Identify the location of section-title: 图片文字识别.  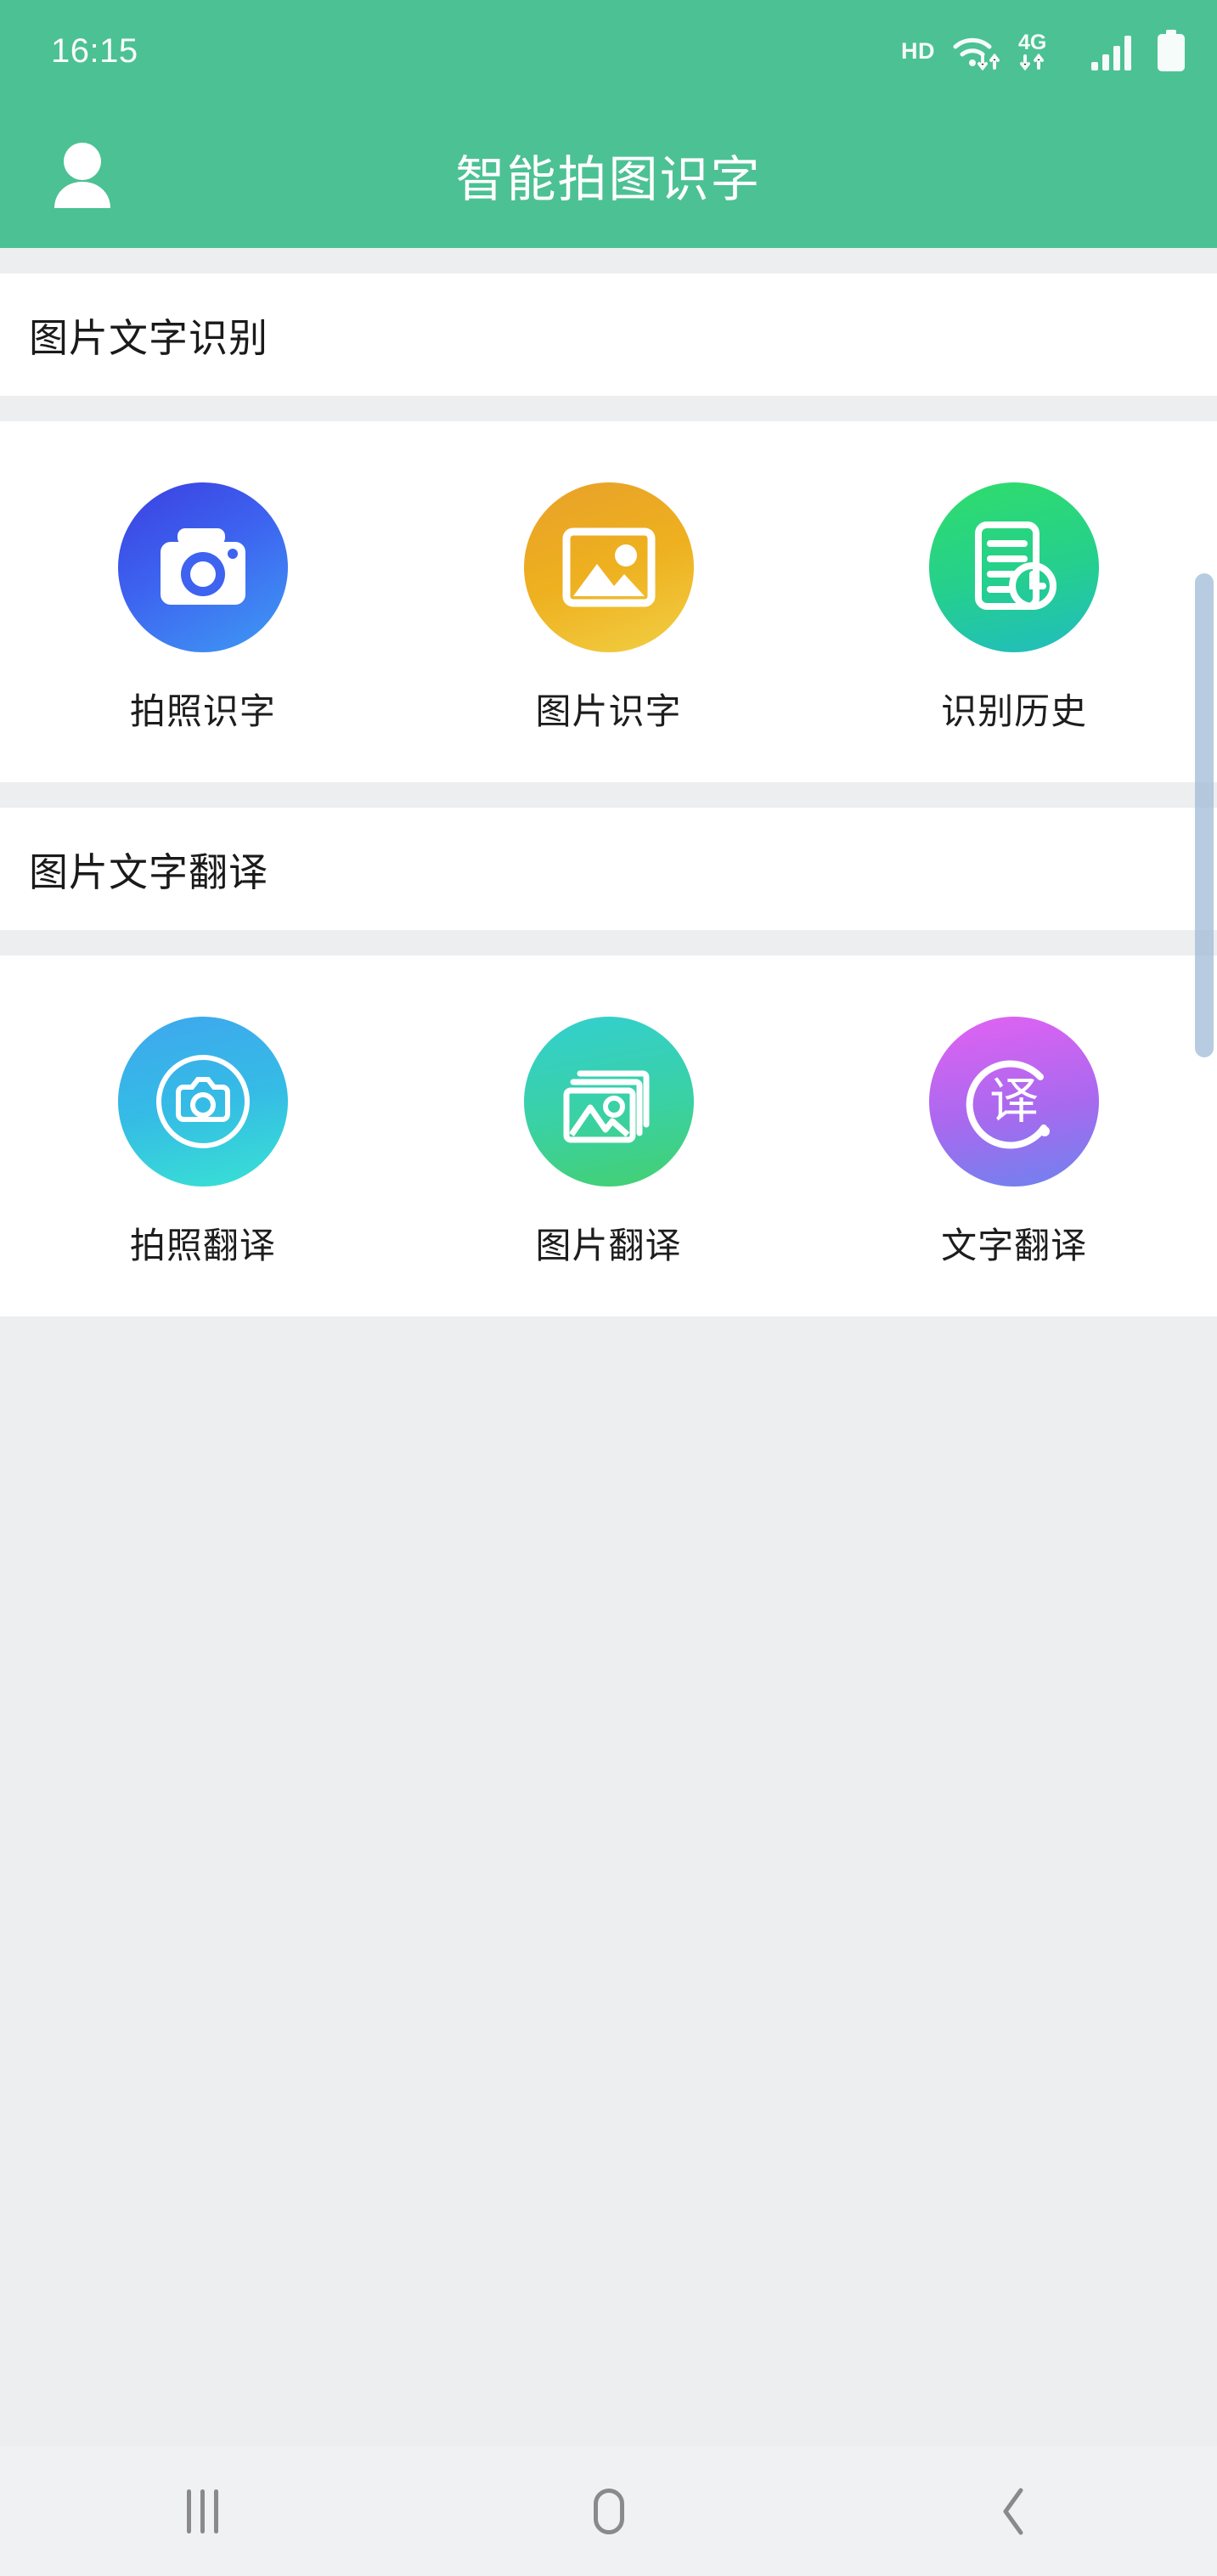
(148, 338).